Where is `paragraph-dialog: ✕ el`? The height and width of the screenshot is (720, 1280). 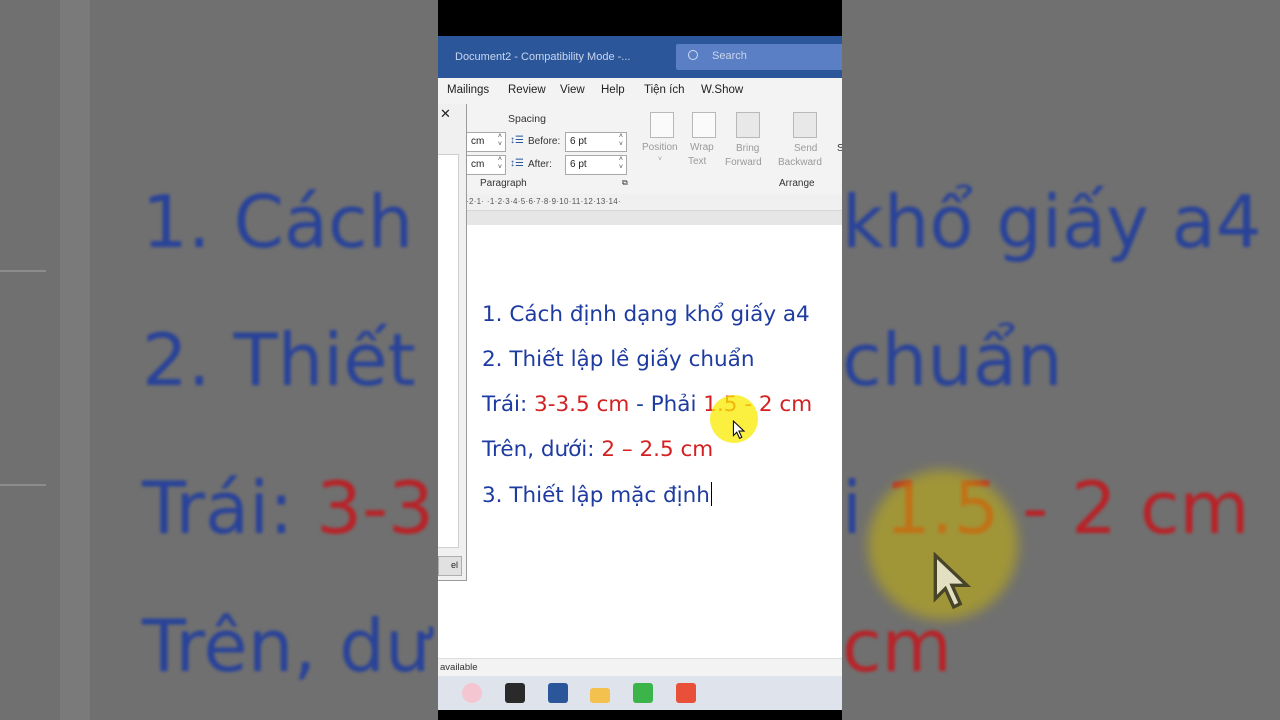
paragraph-dialog: ✕ el is located at coordinates (452, 342).